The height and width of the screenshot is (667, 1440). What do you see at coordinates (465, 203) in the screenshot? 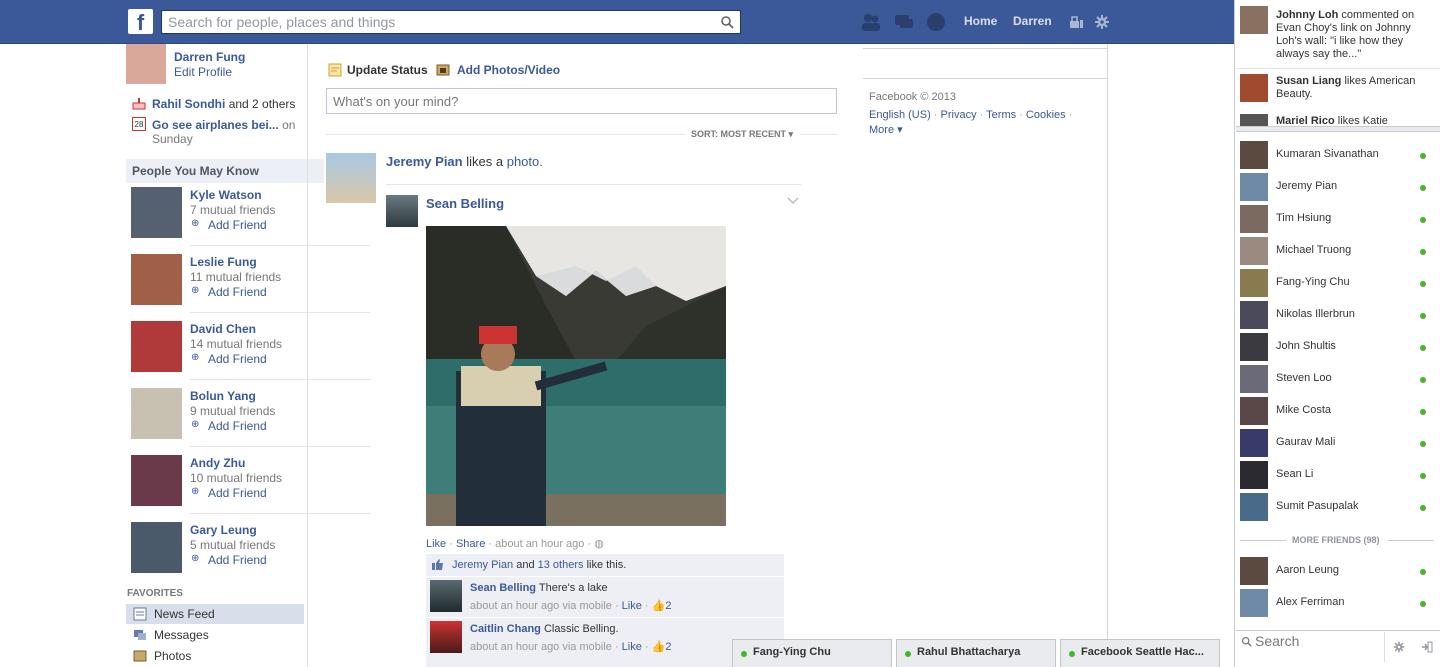
I see `post-author-link: Sean Belling` at bounding box center [465, 203].